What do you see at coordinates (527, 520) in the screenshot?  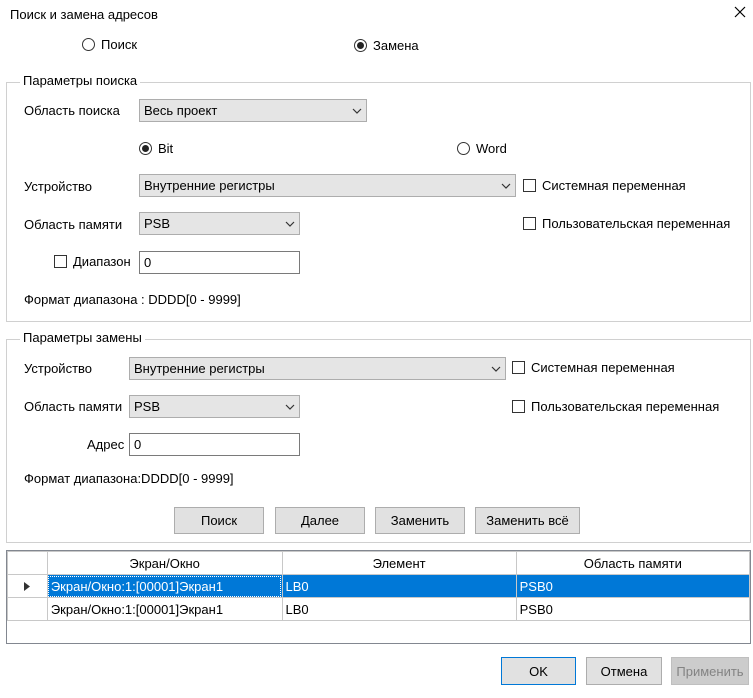 I see `replace-all-button: Заменить всё` at bounding box center [527, 520].